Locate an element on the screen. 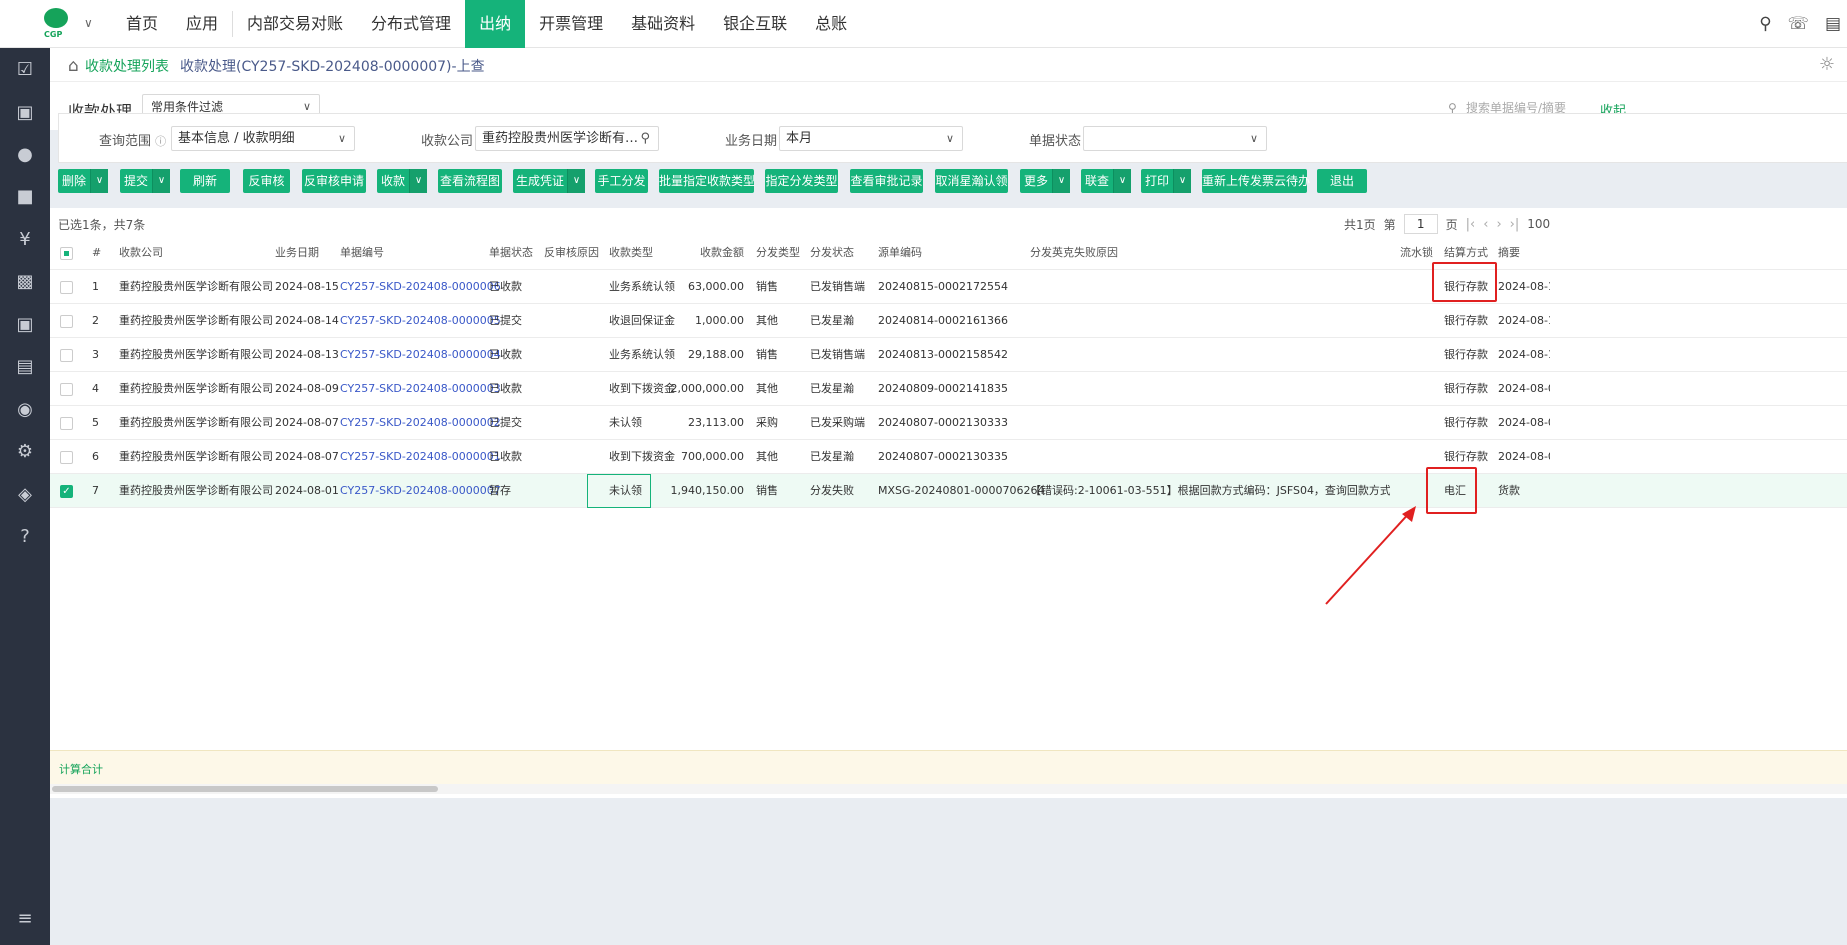  help-icon: ? is located at coordinates (25, 537).